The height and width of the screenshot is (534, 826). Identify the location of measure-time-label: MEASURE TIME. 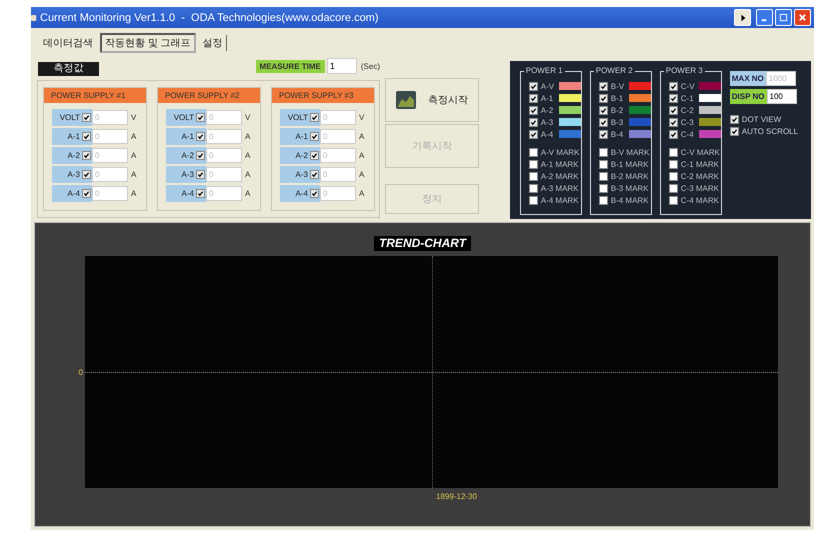
(290, 66).